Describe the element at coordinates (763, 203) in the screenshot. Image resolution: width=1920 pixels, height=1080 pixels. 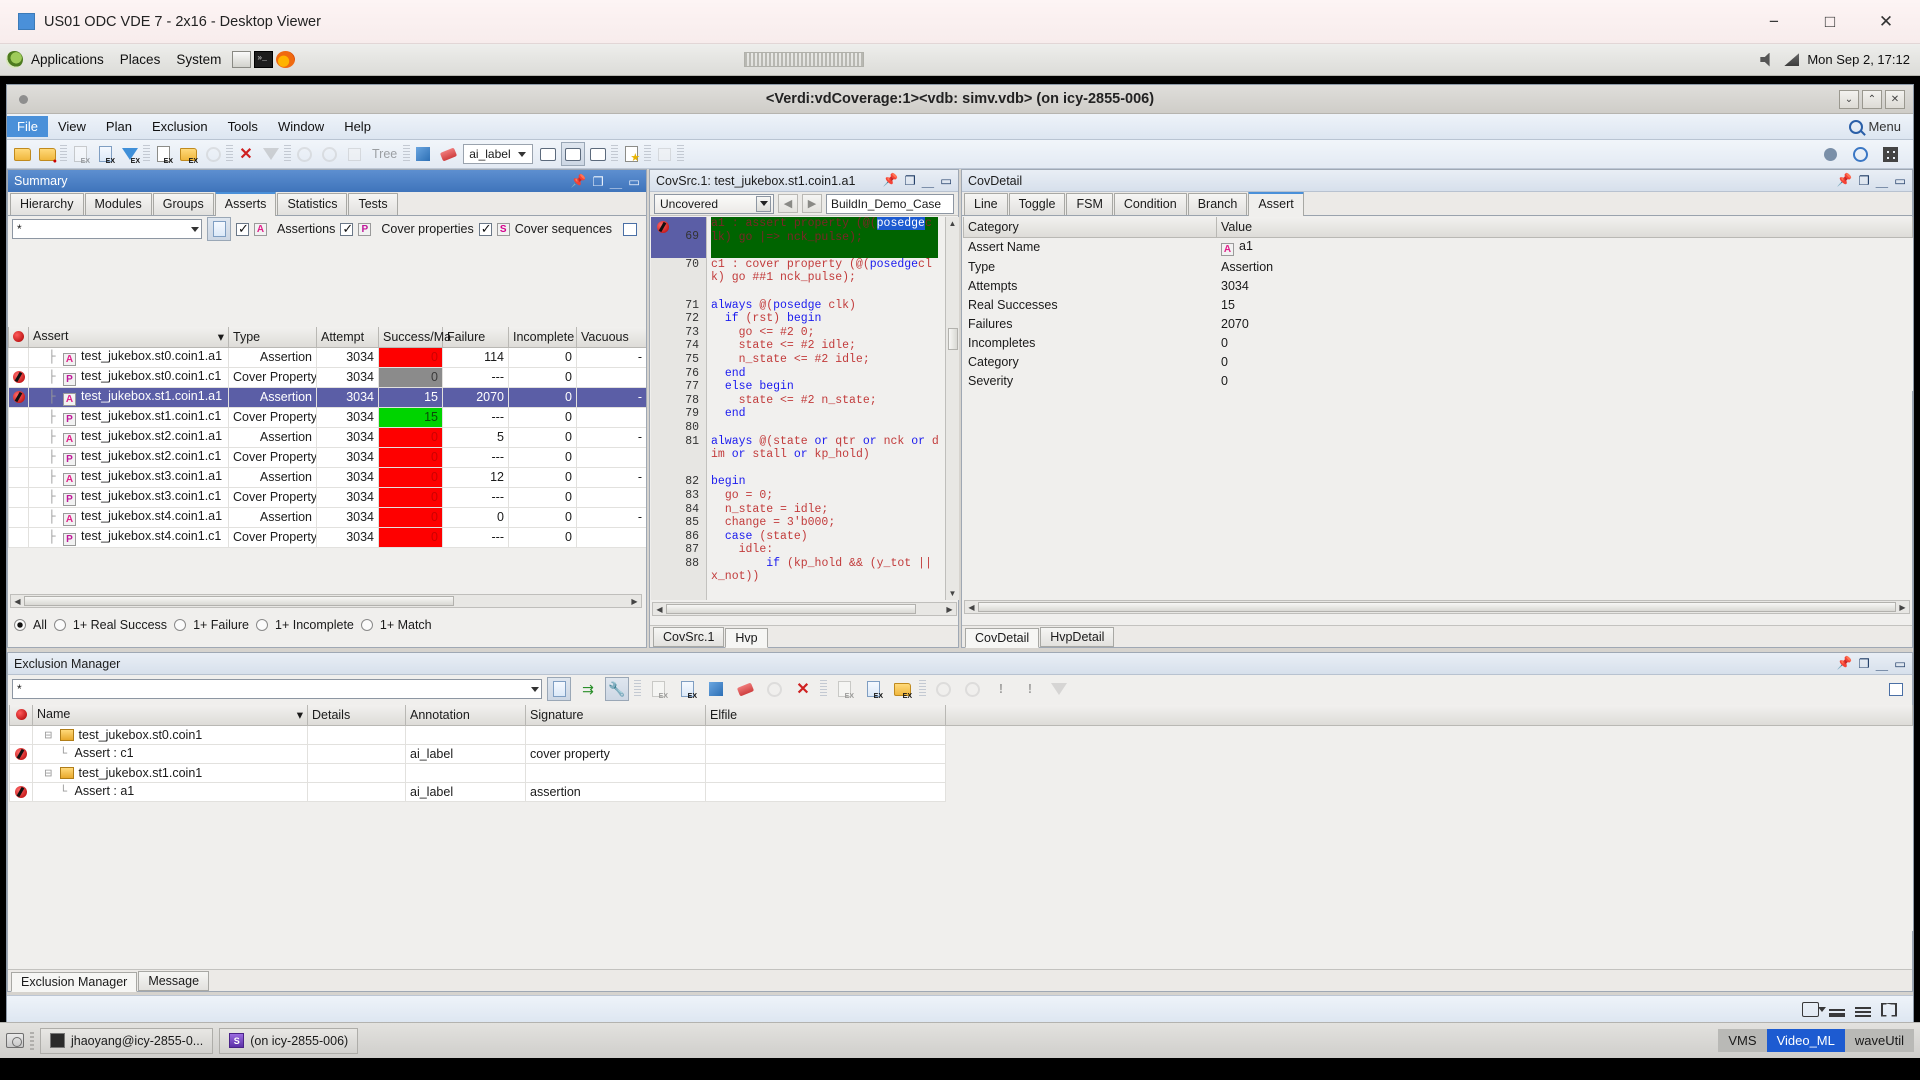
I see `chevron-down-icon` at that location.